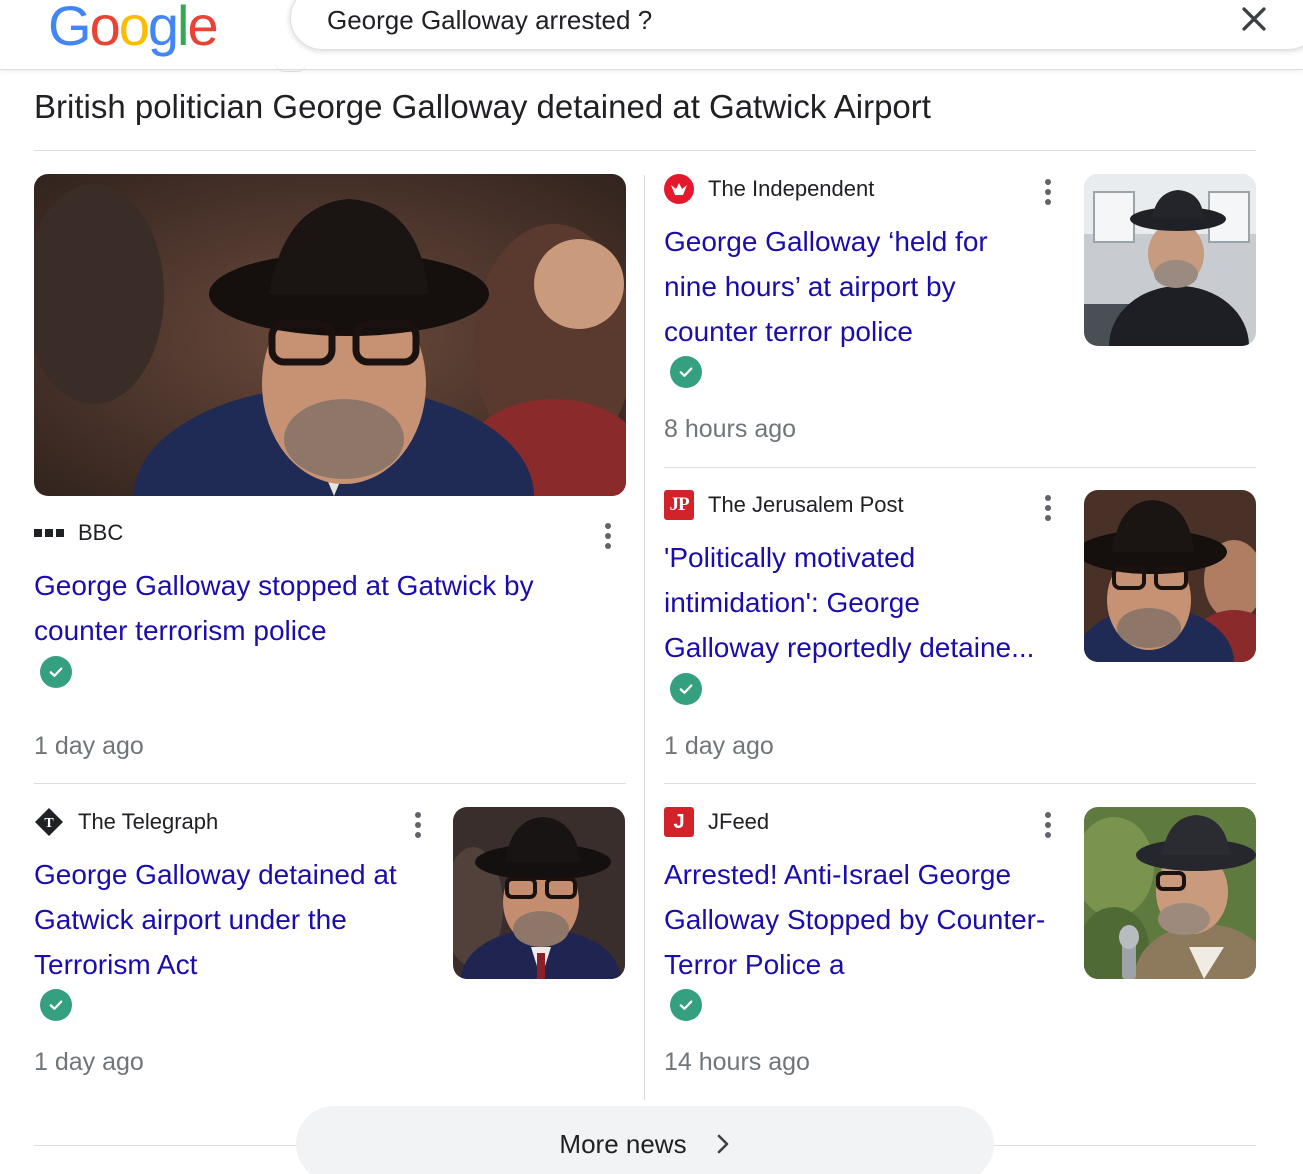  What do you see at coordinates (838, 874) in the screenshot?
I see `title-line: Arrested! Anti-Israel George` at bounding box center [838, 874].